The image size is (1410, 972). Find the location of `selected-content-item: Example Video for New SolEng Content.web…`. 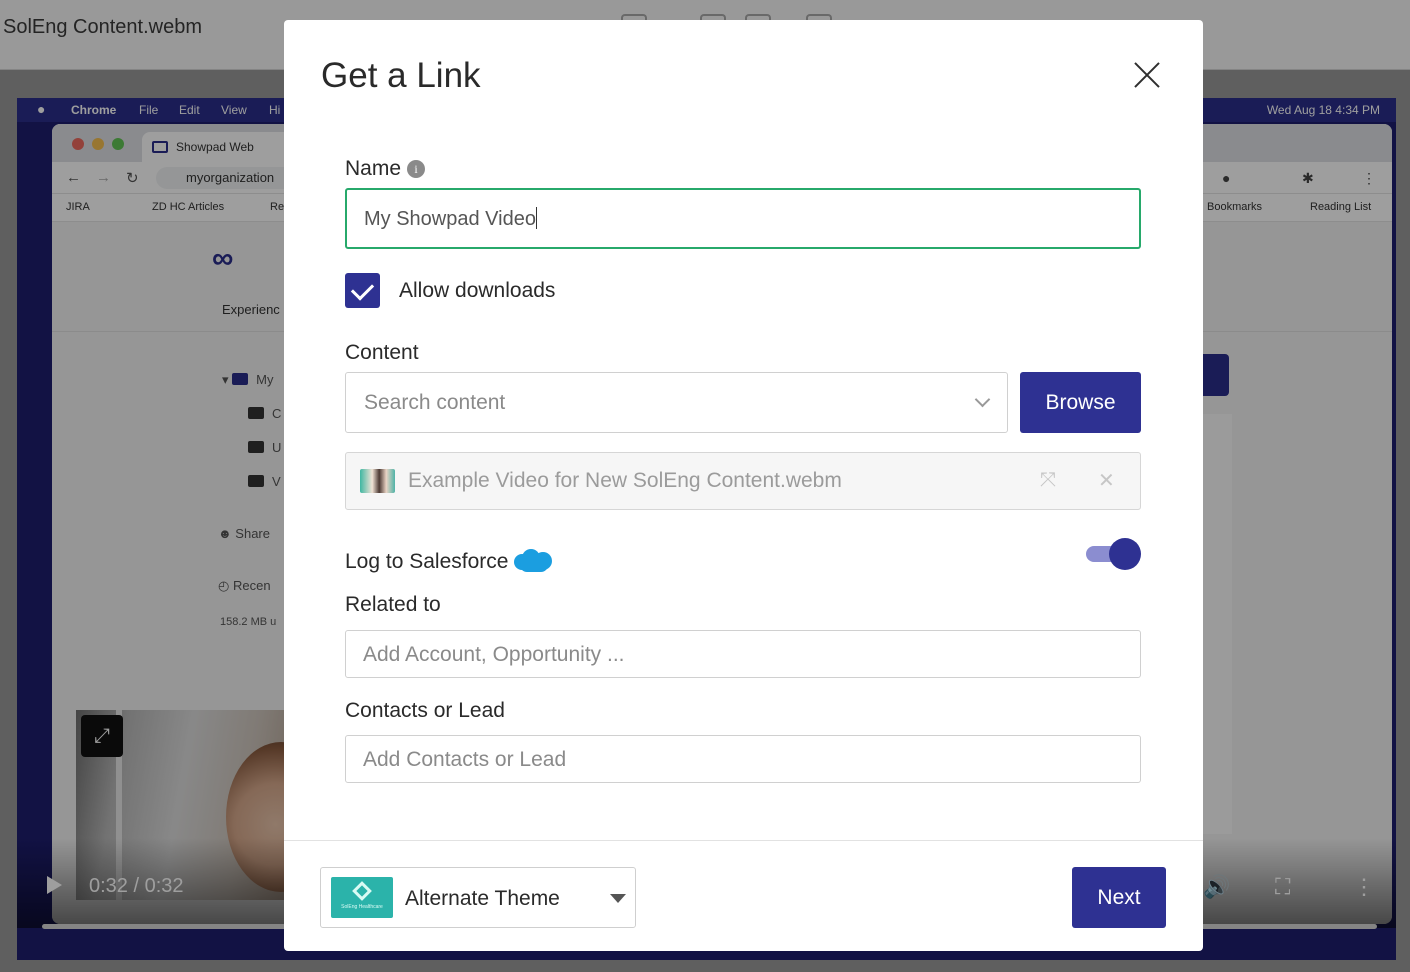

selected-content-item: Example Video for New SolEng Content.web… is located at coordinates (743, 481).